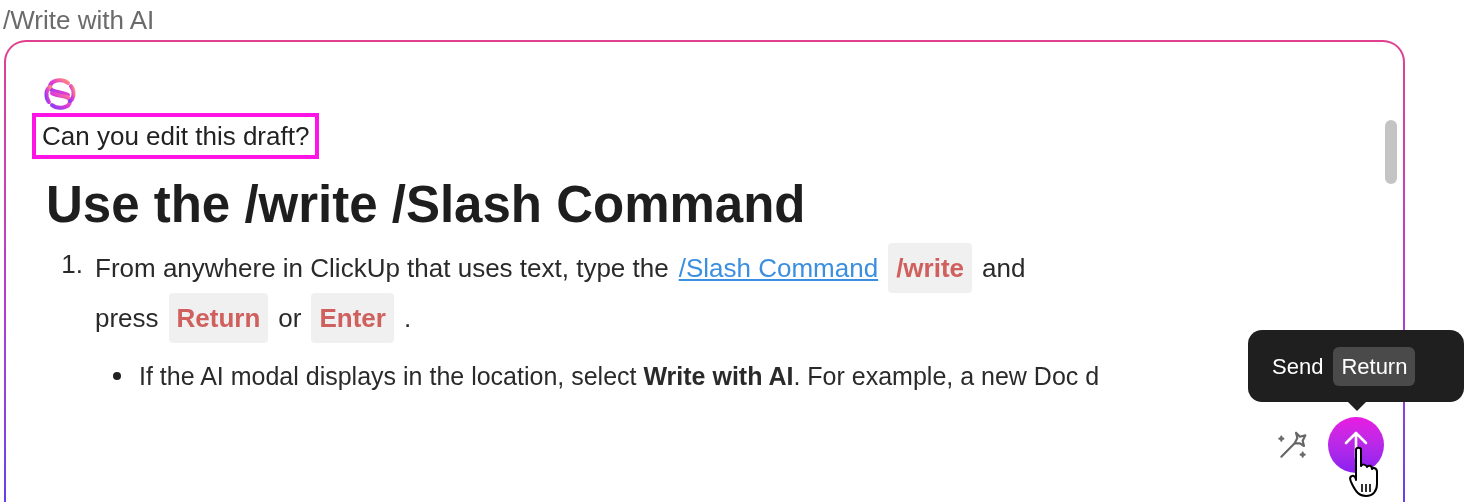 This screenshot has height=502, width=1466. I want to click on hand-cursor-icon, so click(1363, 472).